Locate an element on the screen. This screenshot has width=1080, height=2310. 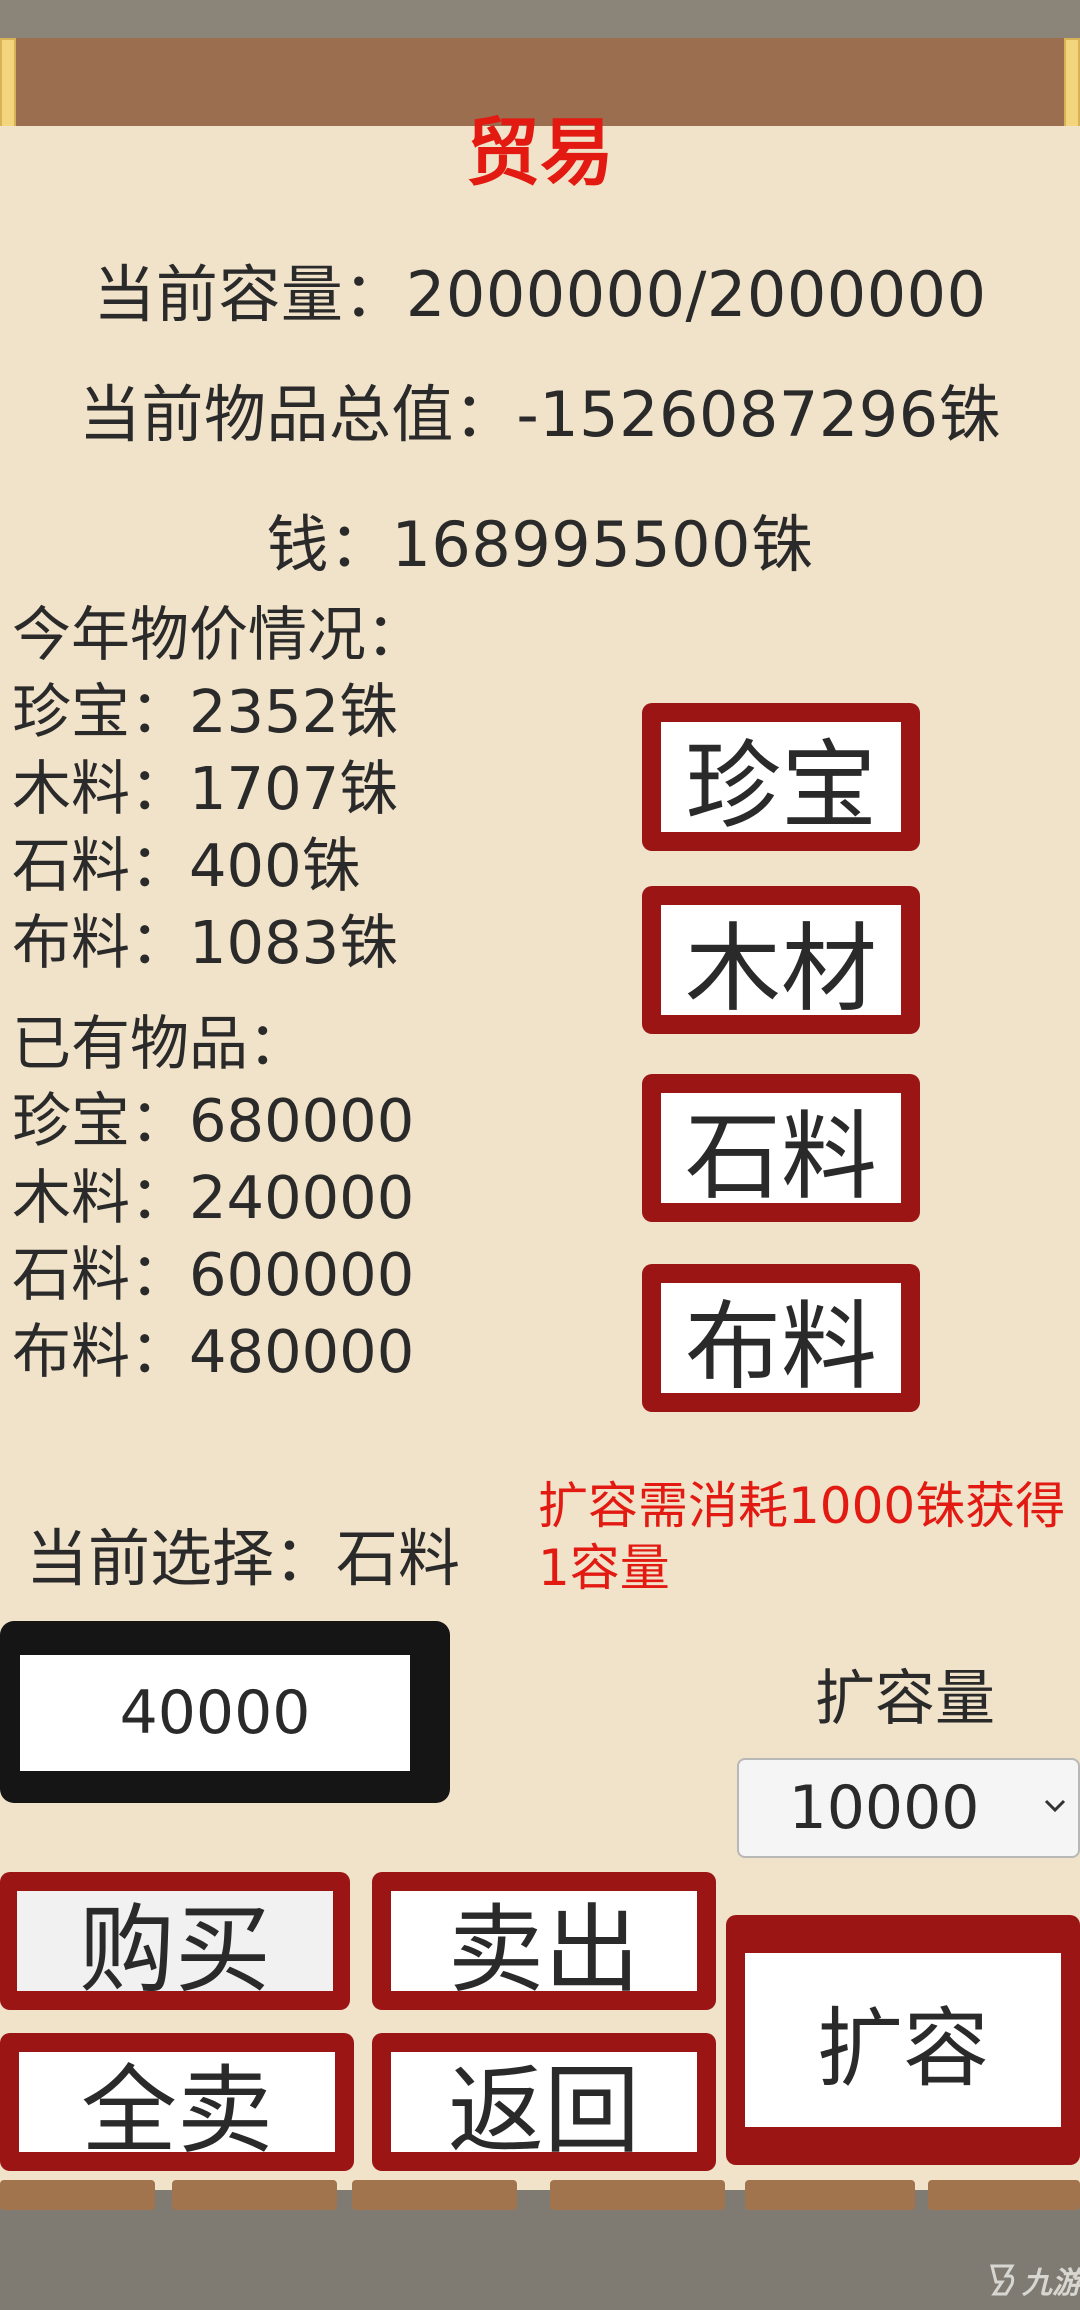
owned-item-cloth: 布料：480000 is located at coordinates (213, 1351).